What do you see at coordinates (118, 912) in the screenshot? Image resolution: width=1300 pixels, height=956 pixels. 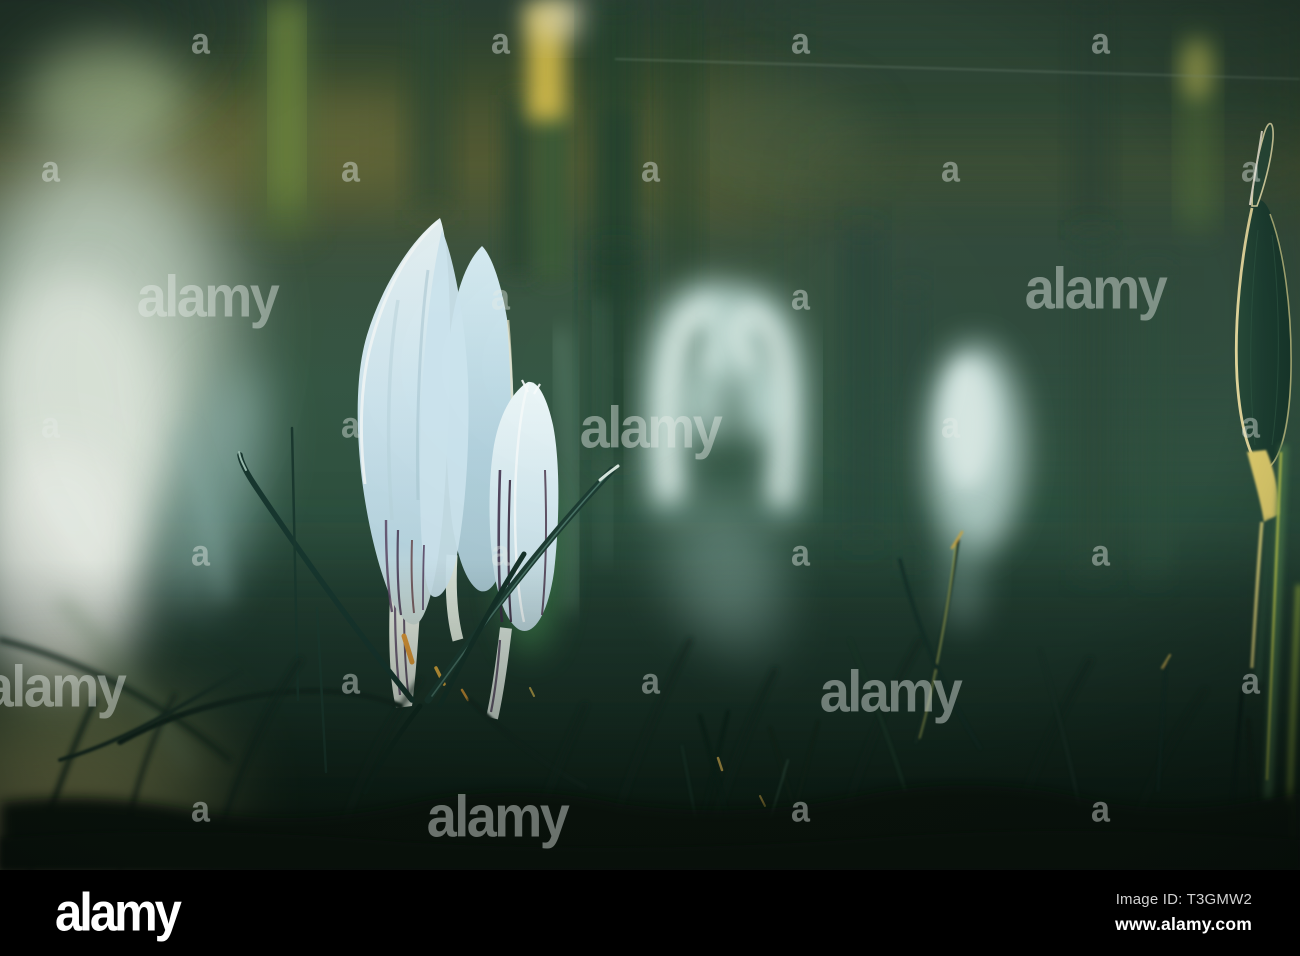 I see `alamy-logo: alamy` at bounding box center [118, 912].